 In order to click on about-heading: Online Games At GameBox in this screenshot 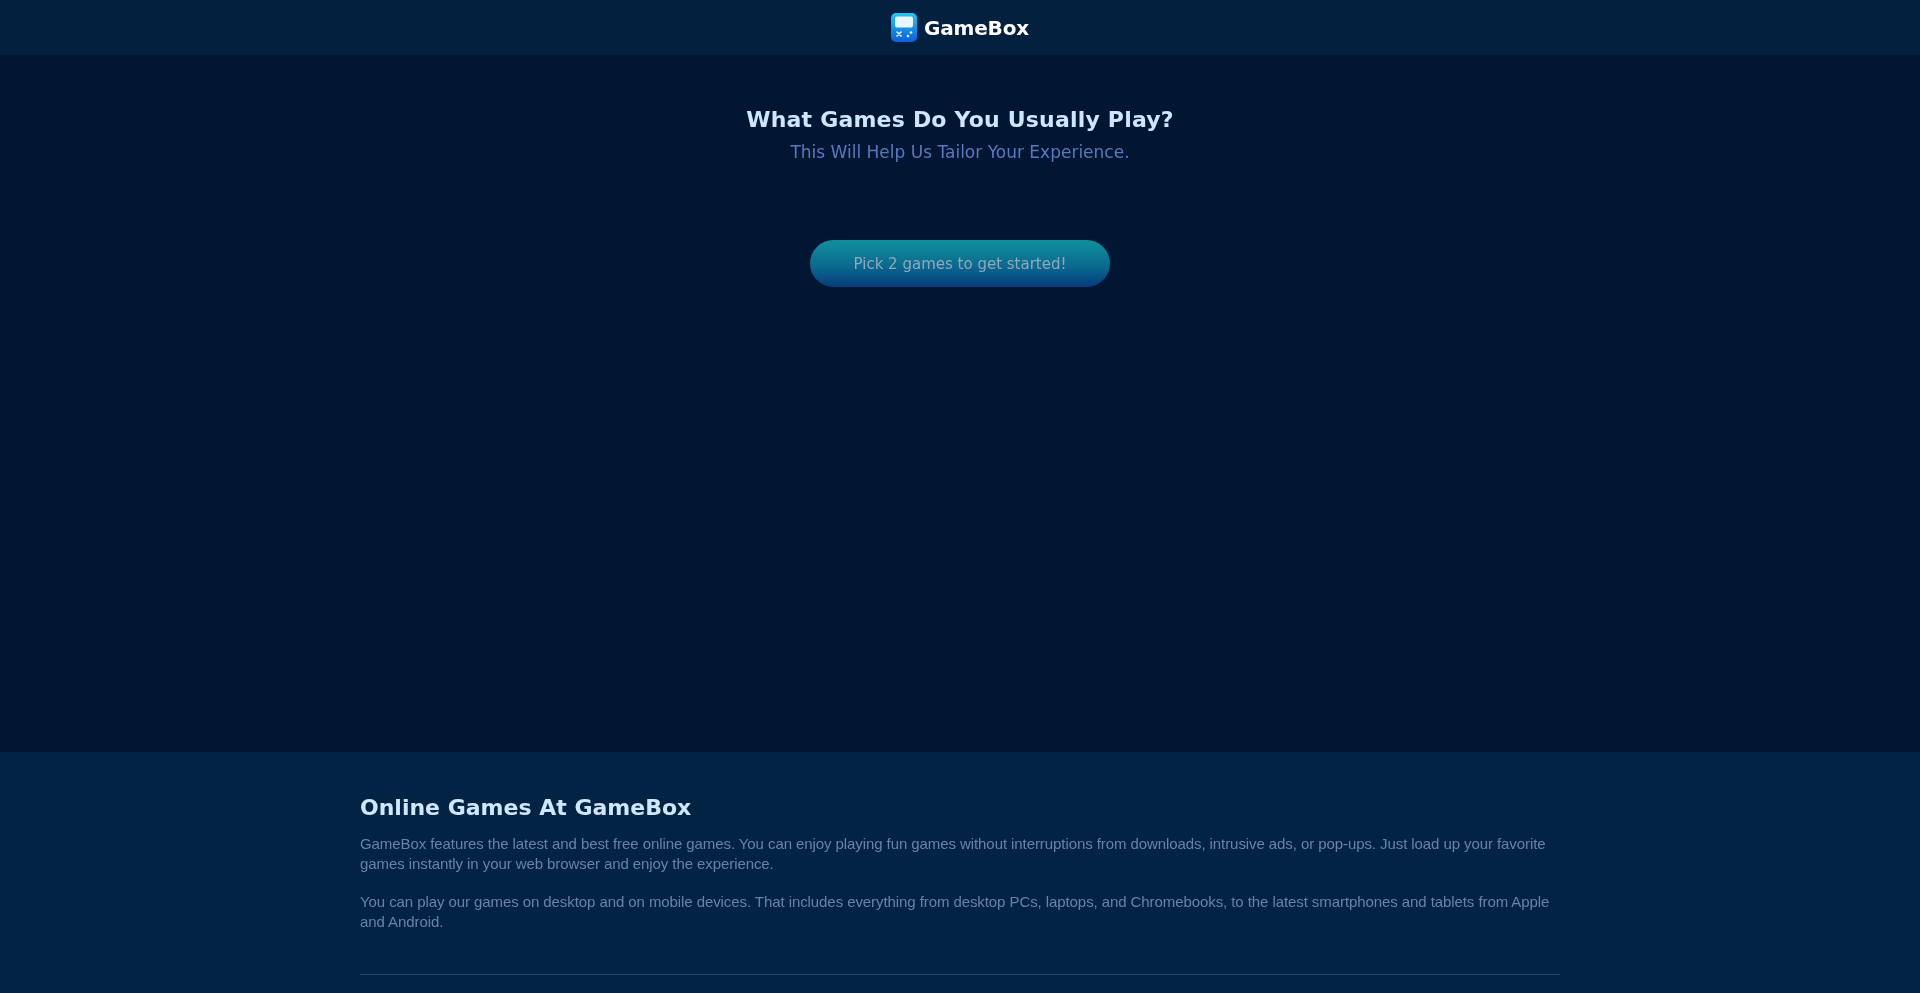, I will do `click(526, 807)`.